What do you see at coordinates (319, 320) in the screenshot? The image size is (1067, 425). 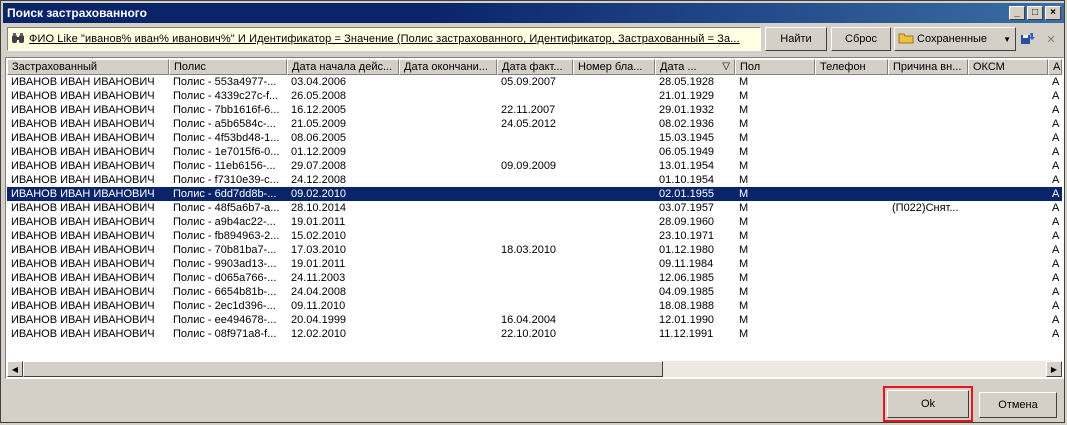 I see `table-cell: 20.04.1999` at bounding box center [319, 320].